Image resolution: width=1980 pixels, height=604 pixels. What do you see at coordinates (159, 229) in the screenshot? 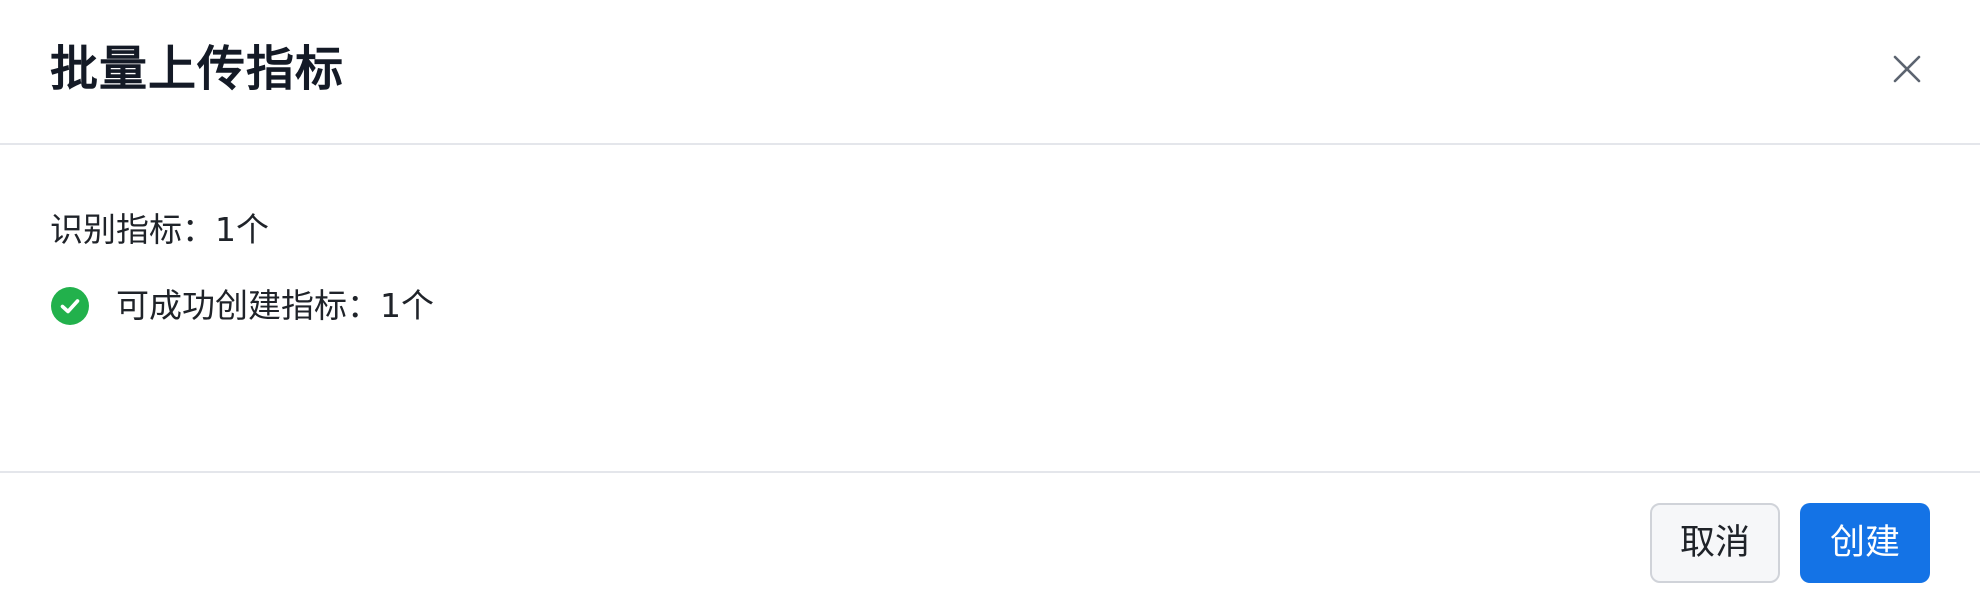
I see `recognized-count-text: 识别指标：1个` at bounding box center [159, 229].